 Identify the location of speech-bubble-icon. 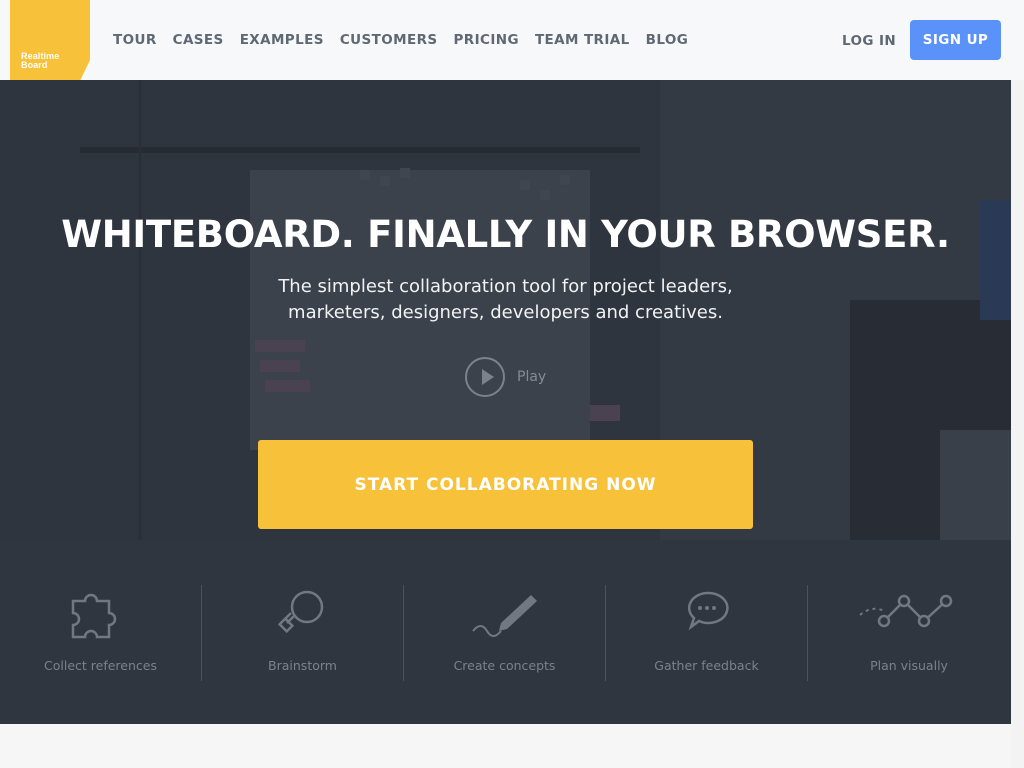
(708, 611).